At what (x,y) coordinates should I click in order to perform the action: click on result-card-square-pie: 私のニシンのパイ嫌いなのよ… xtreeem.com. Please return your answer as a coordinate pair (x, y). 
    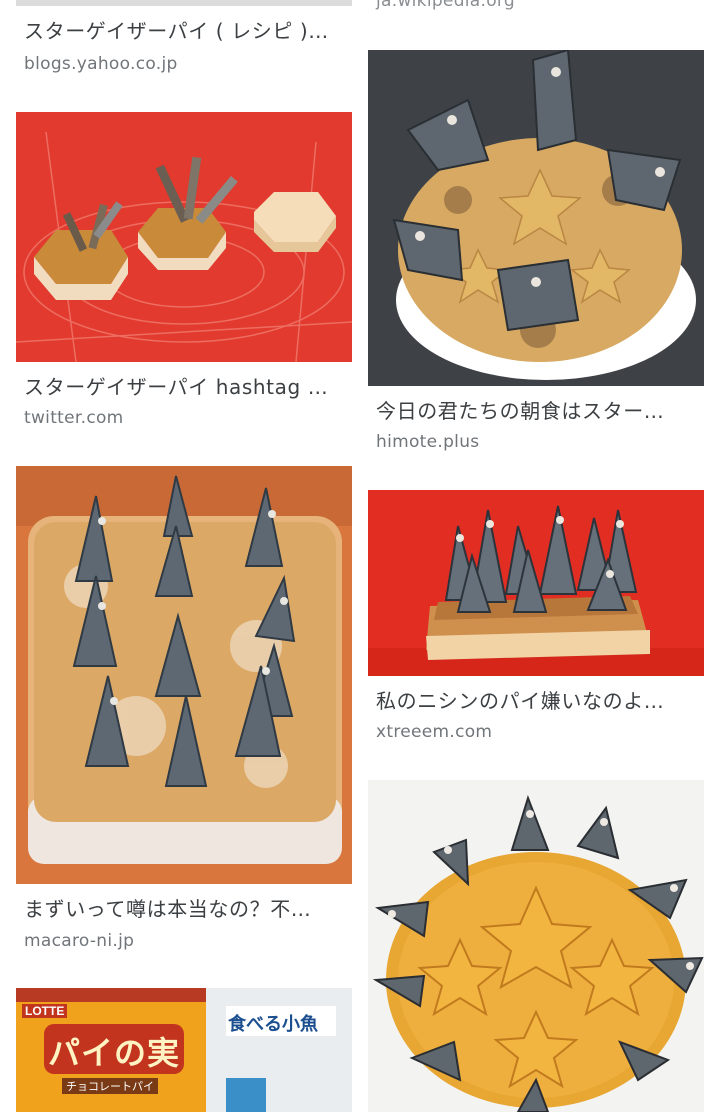
    Looking at the image, I should click on (536, 621).